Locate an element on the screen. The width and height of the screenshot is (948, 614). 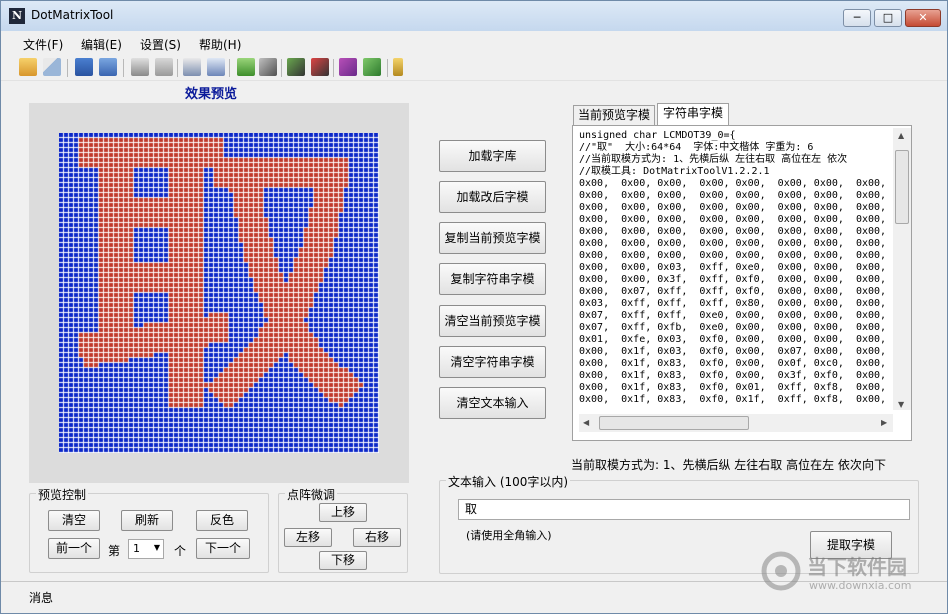
fine-tune-group: 点阵微调 上移 左移 右移 下移 is located at coordinates (343, 529).